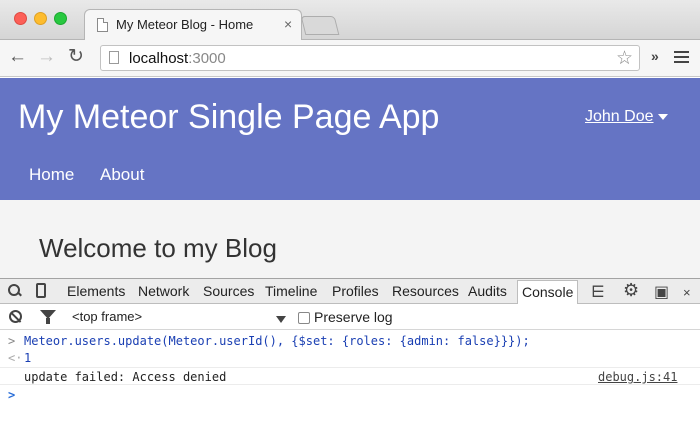 Image resolution: width=700 pixels, height=435 pixels. I want to click on preserve-log-checkbox, so click(304, 318).